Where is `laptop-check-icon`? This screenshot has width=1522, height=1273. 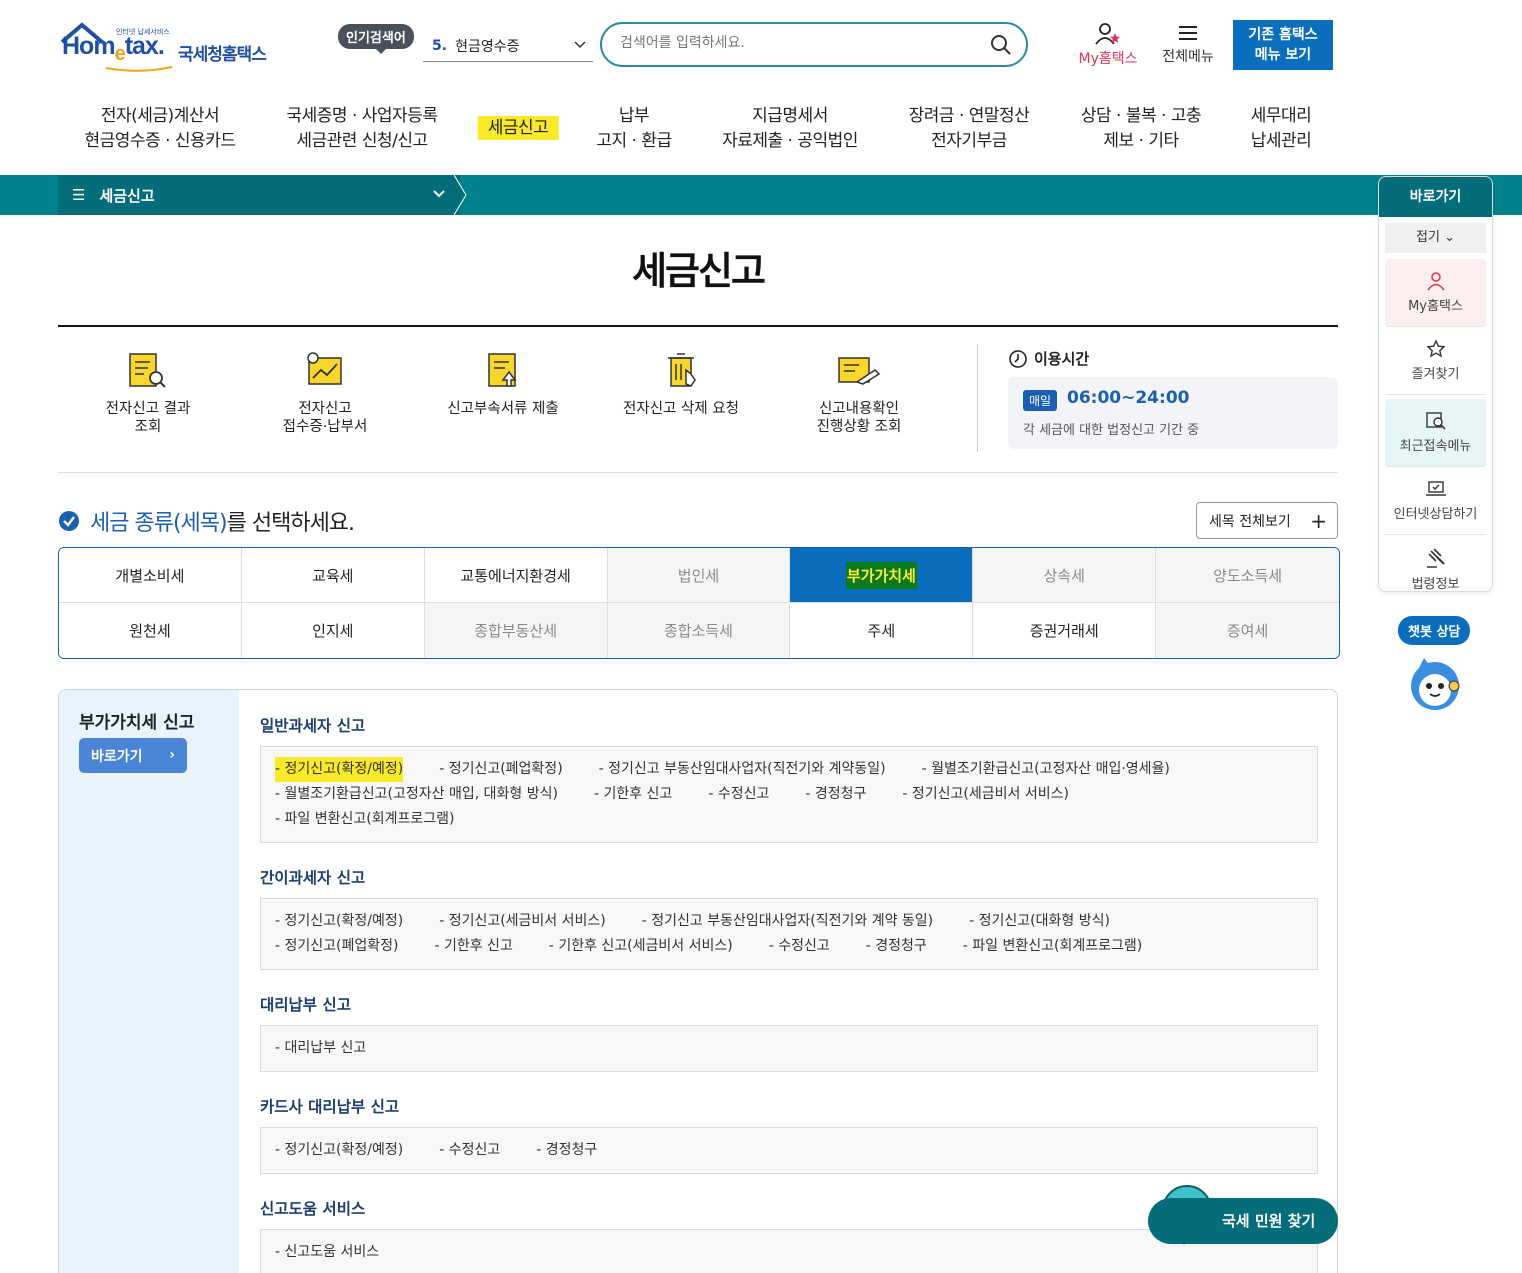 laptop-check-icon is located at coordinates (1435, 488).